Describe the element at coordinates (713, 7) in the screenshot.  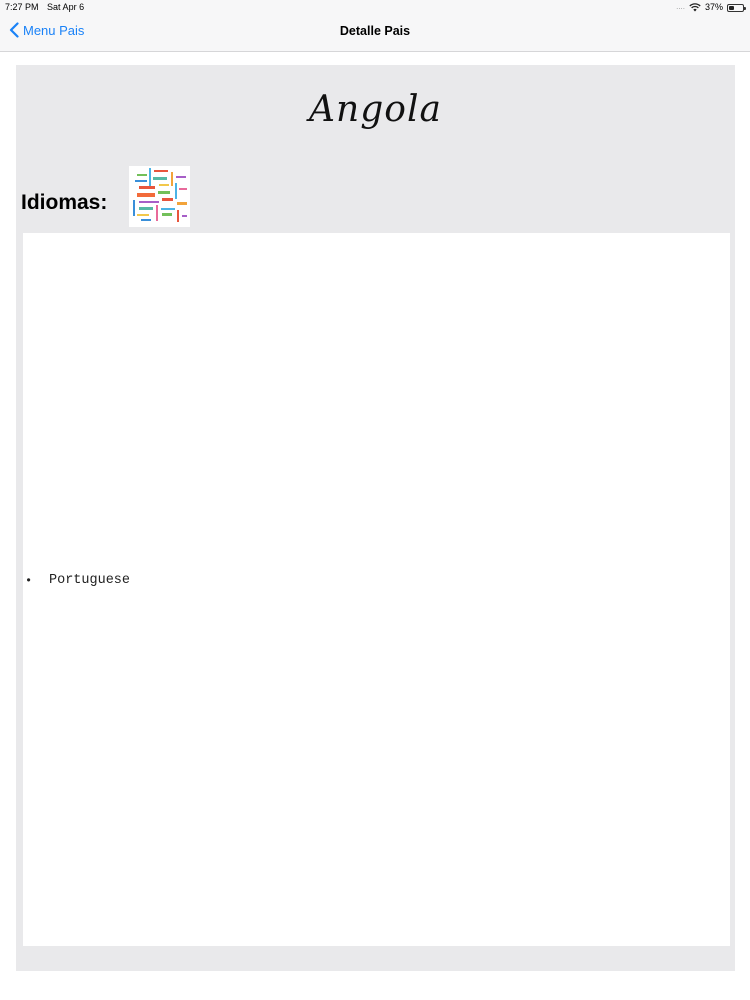
I see `battery-percentage: 37%` at that location.